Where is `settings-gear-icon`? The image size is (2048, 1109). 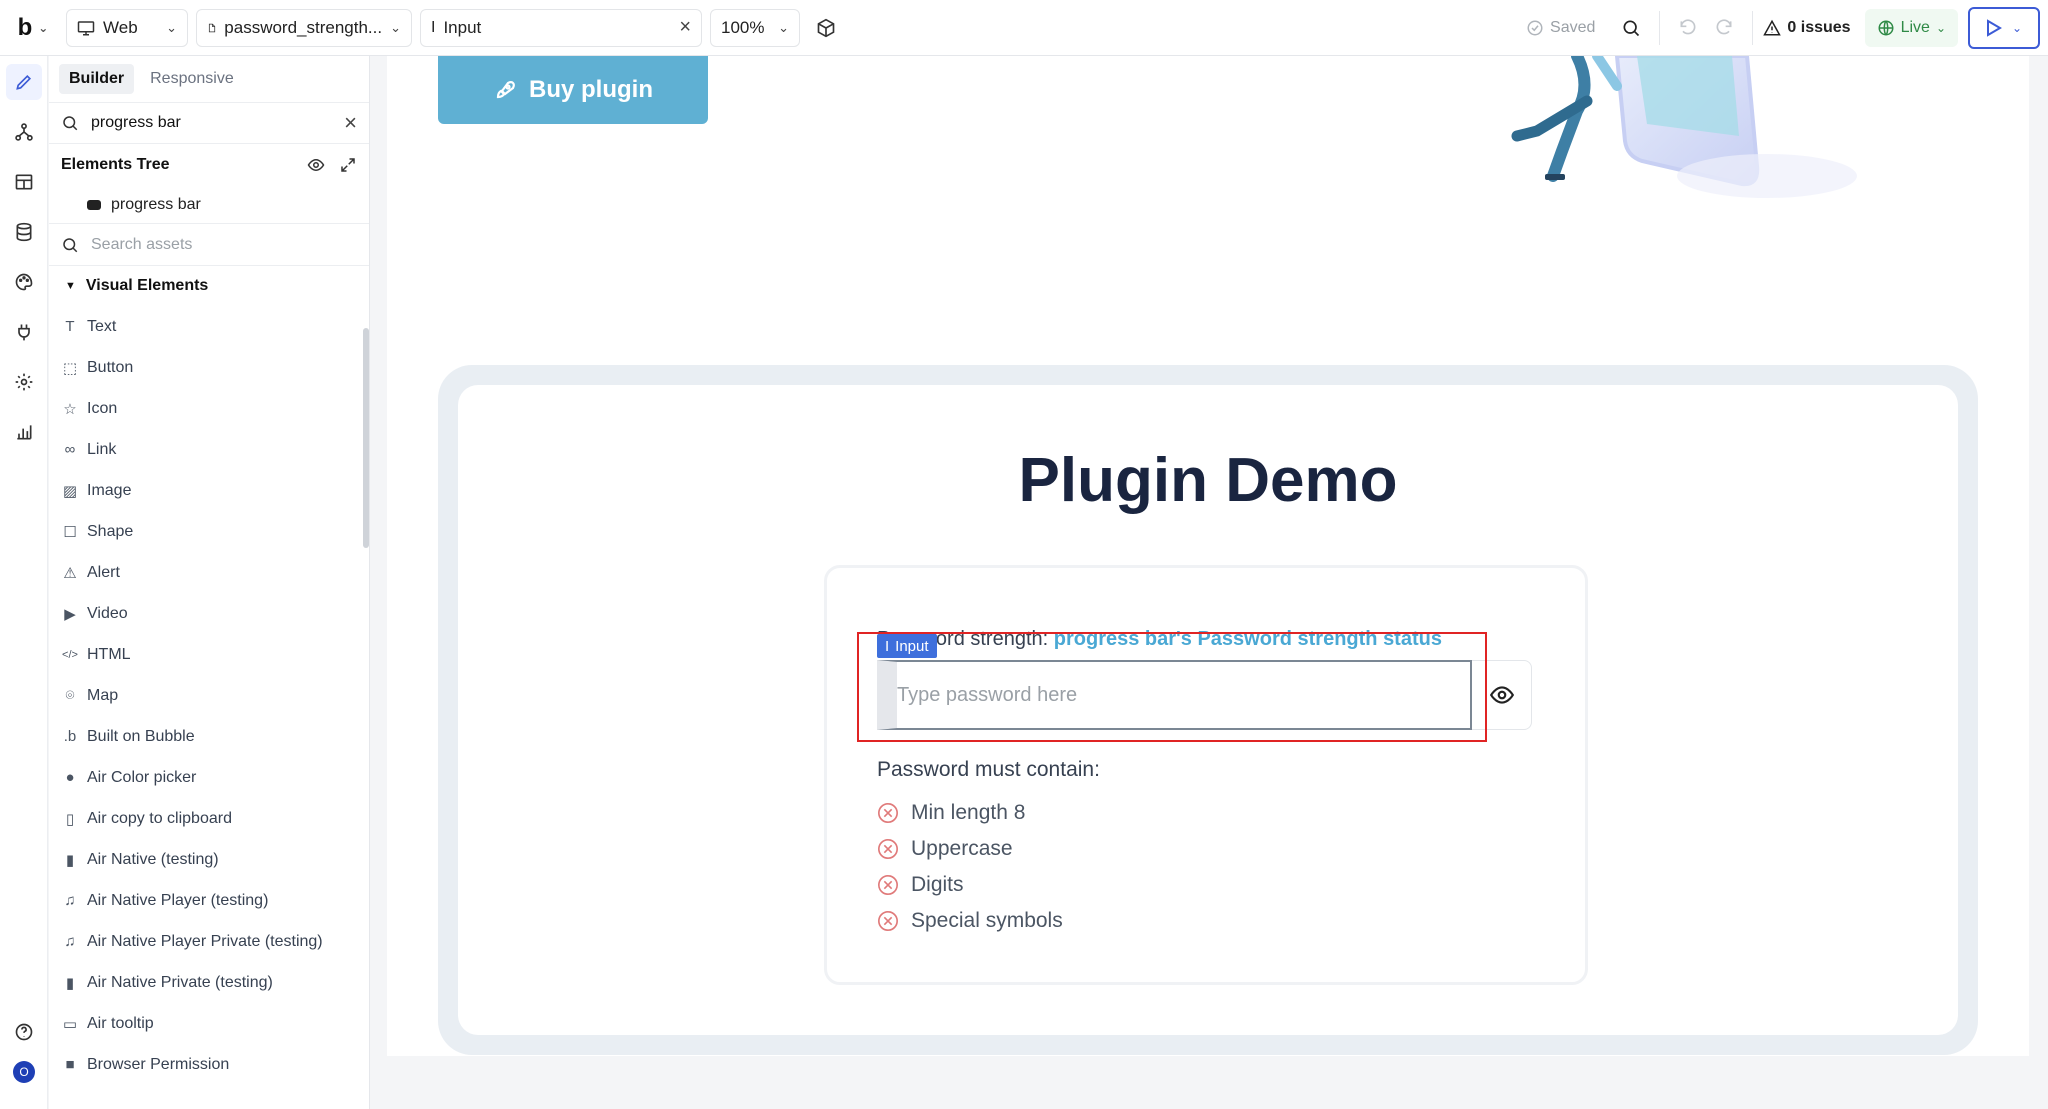
settings-gear-icon is located at coordinates (24, 382).